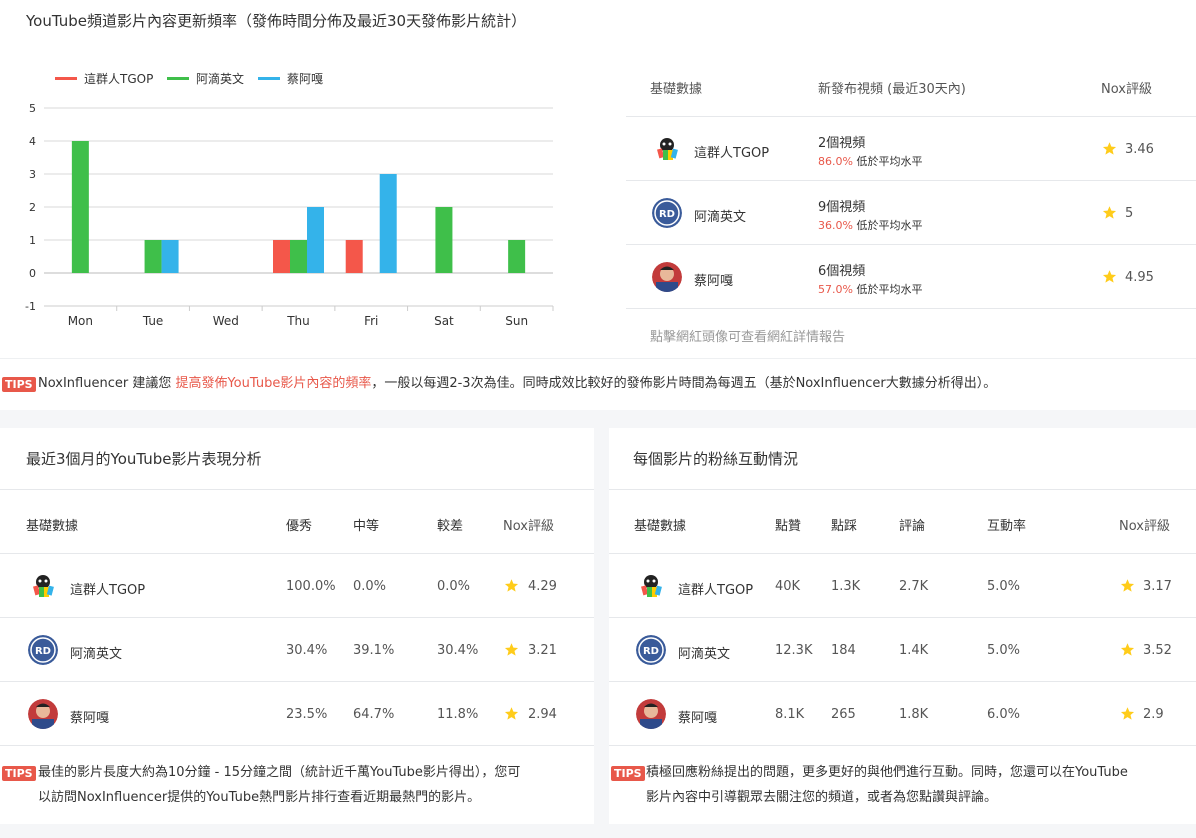  Describe the element at coordinates (454, 586) in the screenshot. I see `poor-pct: 0.0%` at that location.